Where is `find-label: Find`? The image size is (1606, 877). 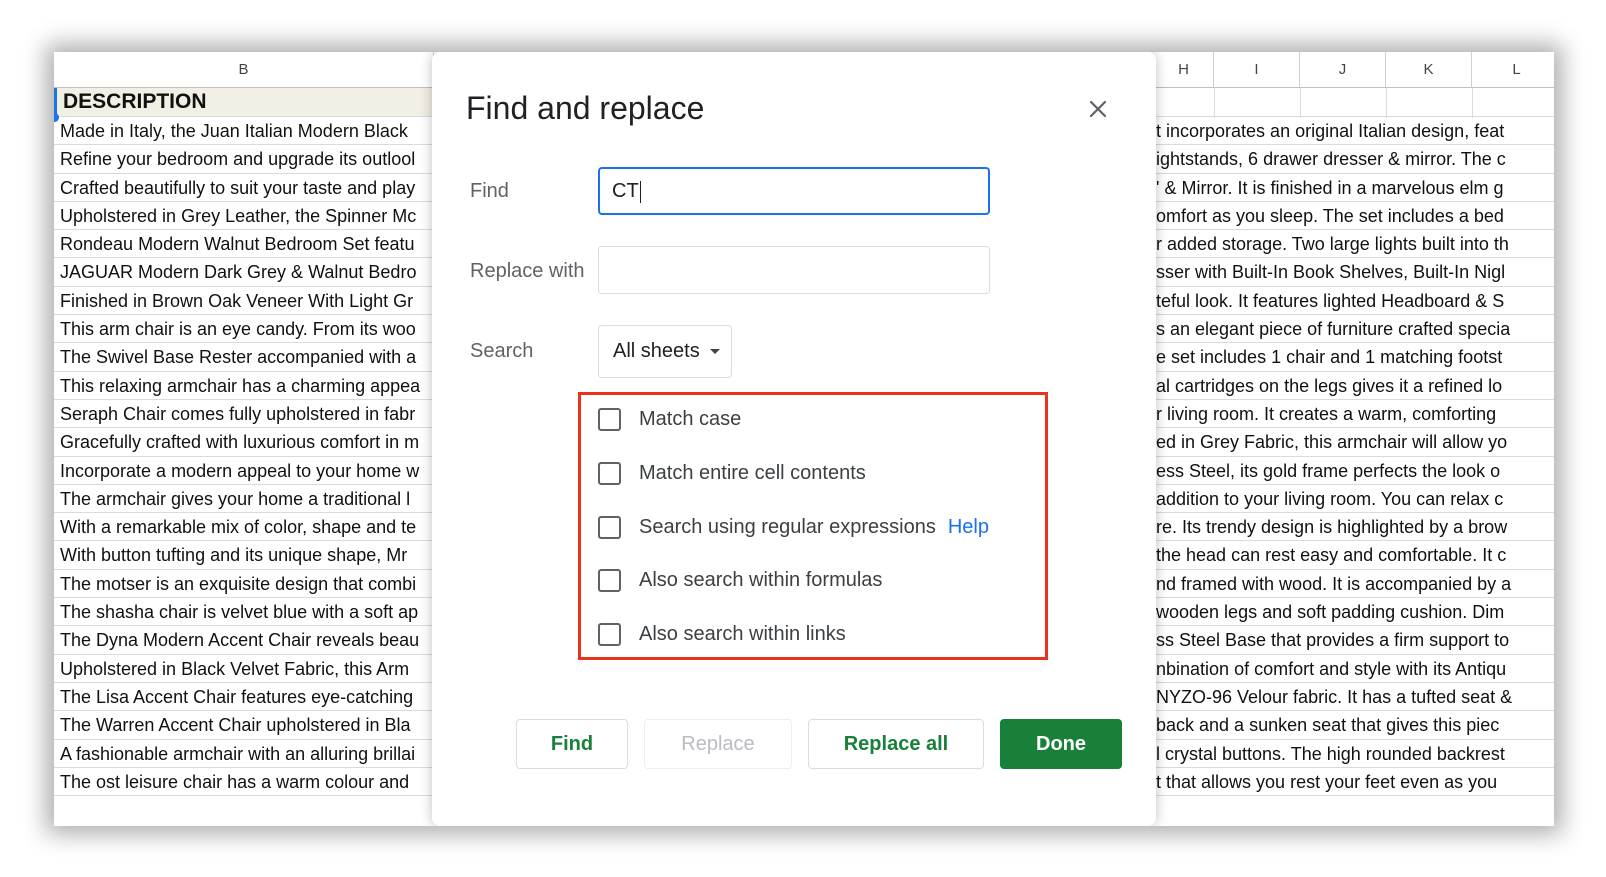
find-label: Find is located at coordinates (489, 191).